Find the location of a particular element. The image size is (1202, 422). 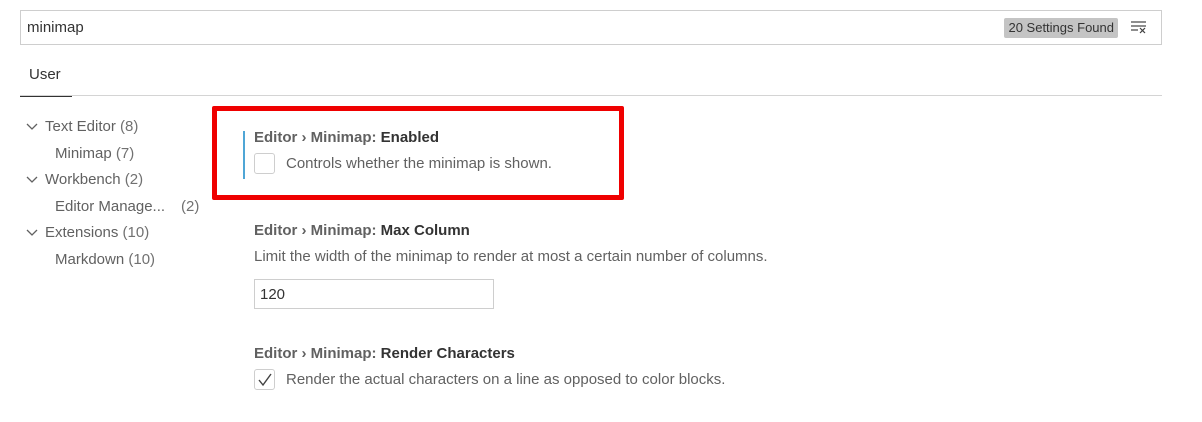

toc-item-extensions: Extensions (10) is located at coordinates (119, 235).